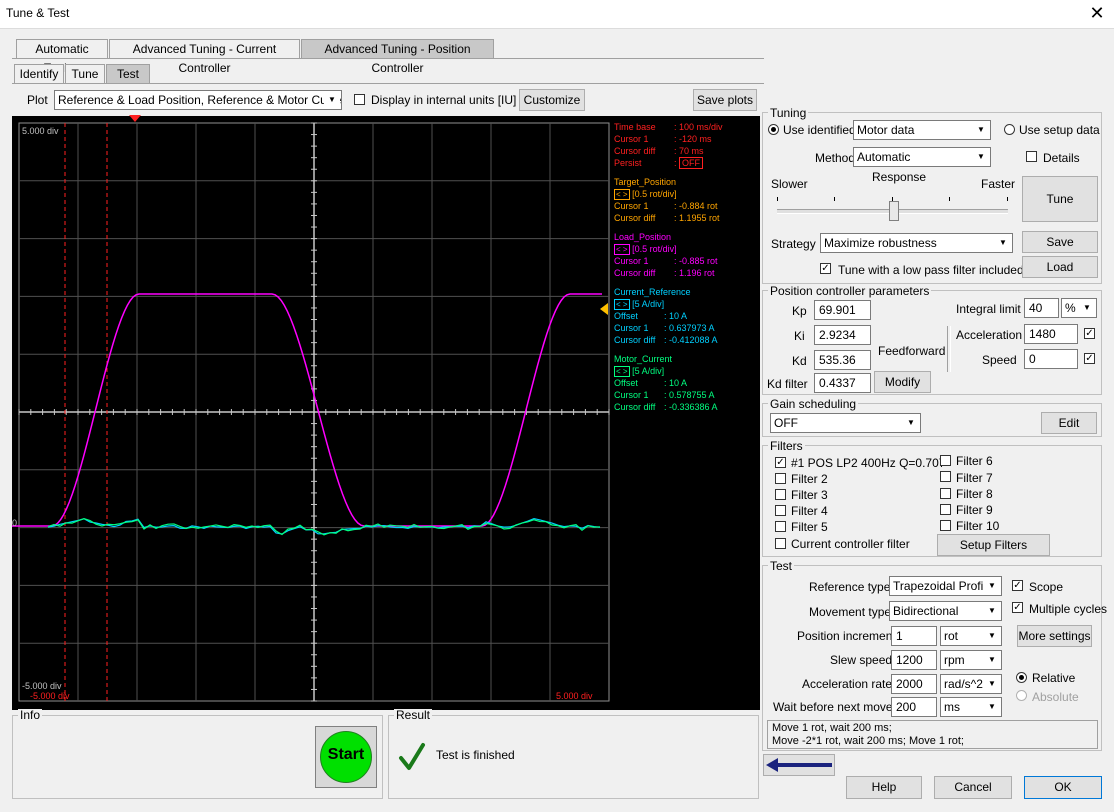 This screenshot has height=812, width=1114. What do you see at coordinates (1069, 423) in the screenshot?
I see `gain-edit-button: Edit` at bounding box center [1069, 423].